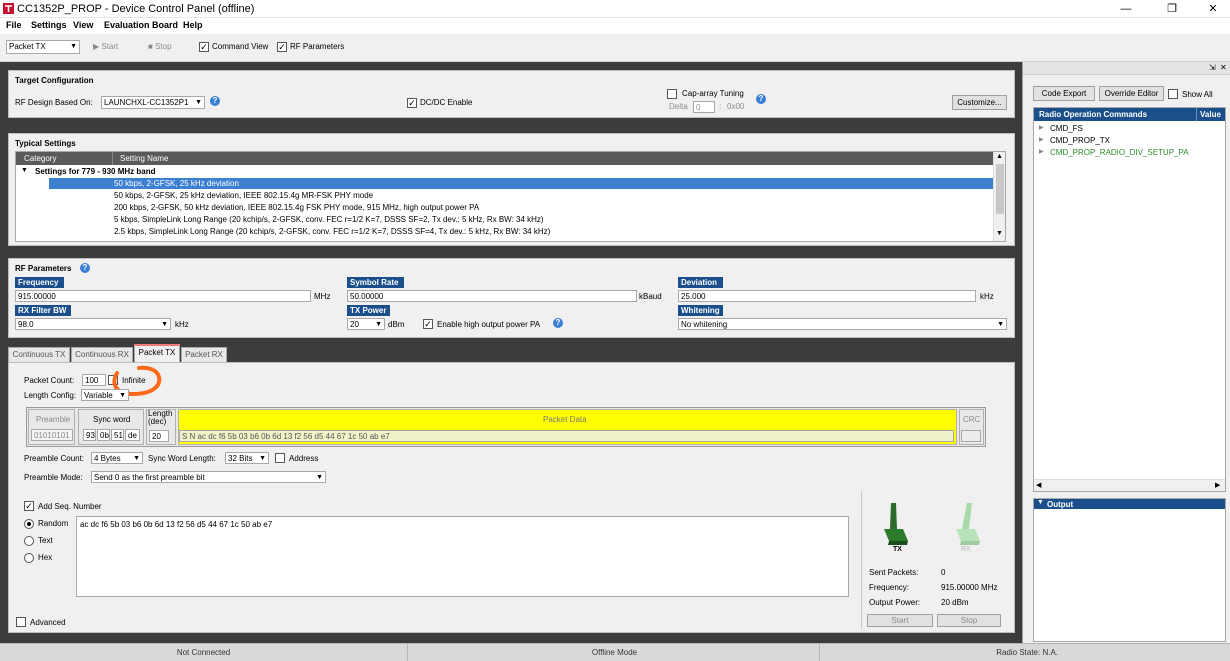 The height and width of the screenshot is (661, 1230). Describe the element at coordinates (999, 233) in the screenshot. I see `scroll-down-icon: ▼` at that location.